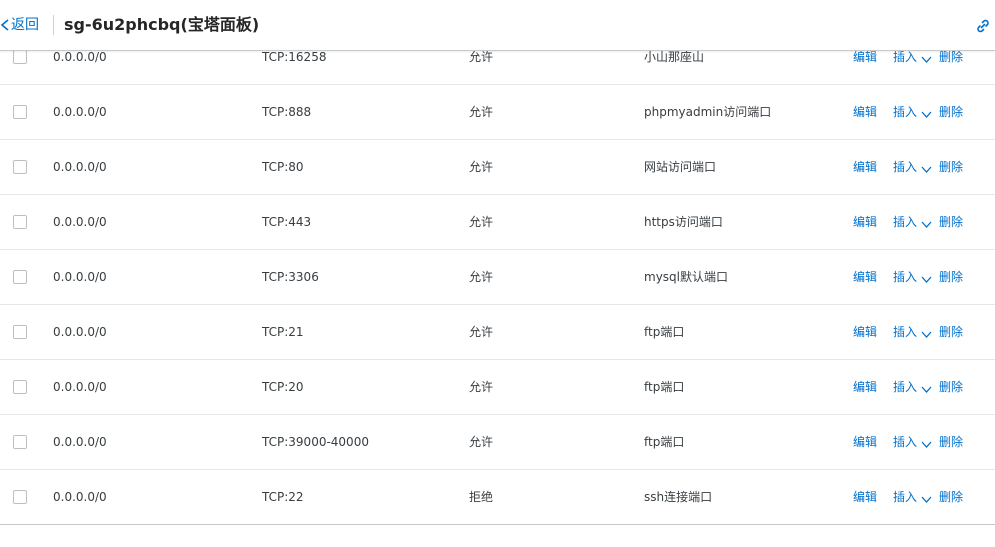 This screenshot has height=547, width=995. I want to click on port-range: TCP:22, so click(283, 497).